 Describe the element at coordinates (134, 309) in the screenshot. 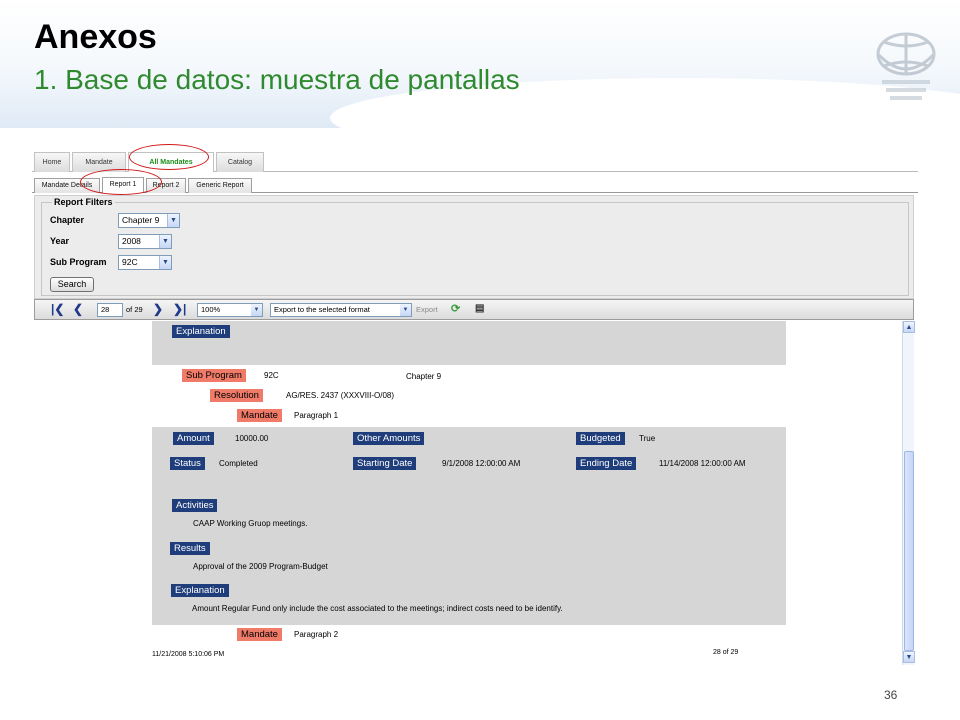

I see `page-count-text: of 29` at that location.